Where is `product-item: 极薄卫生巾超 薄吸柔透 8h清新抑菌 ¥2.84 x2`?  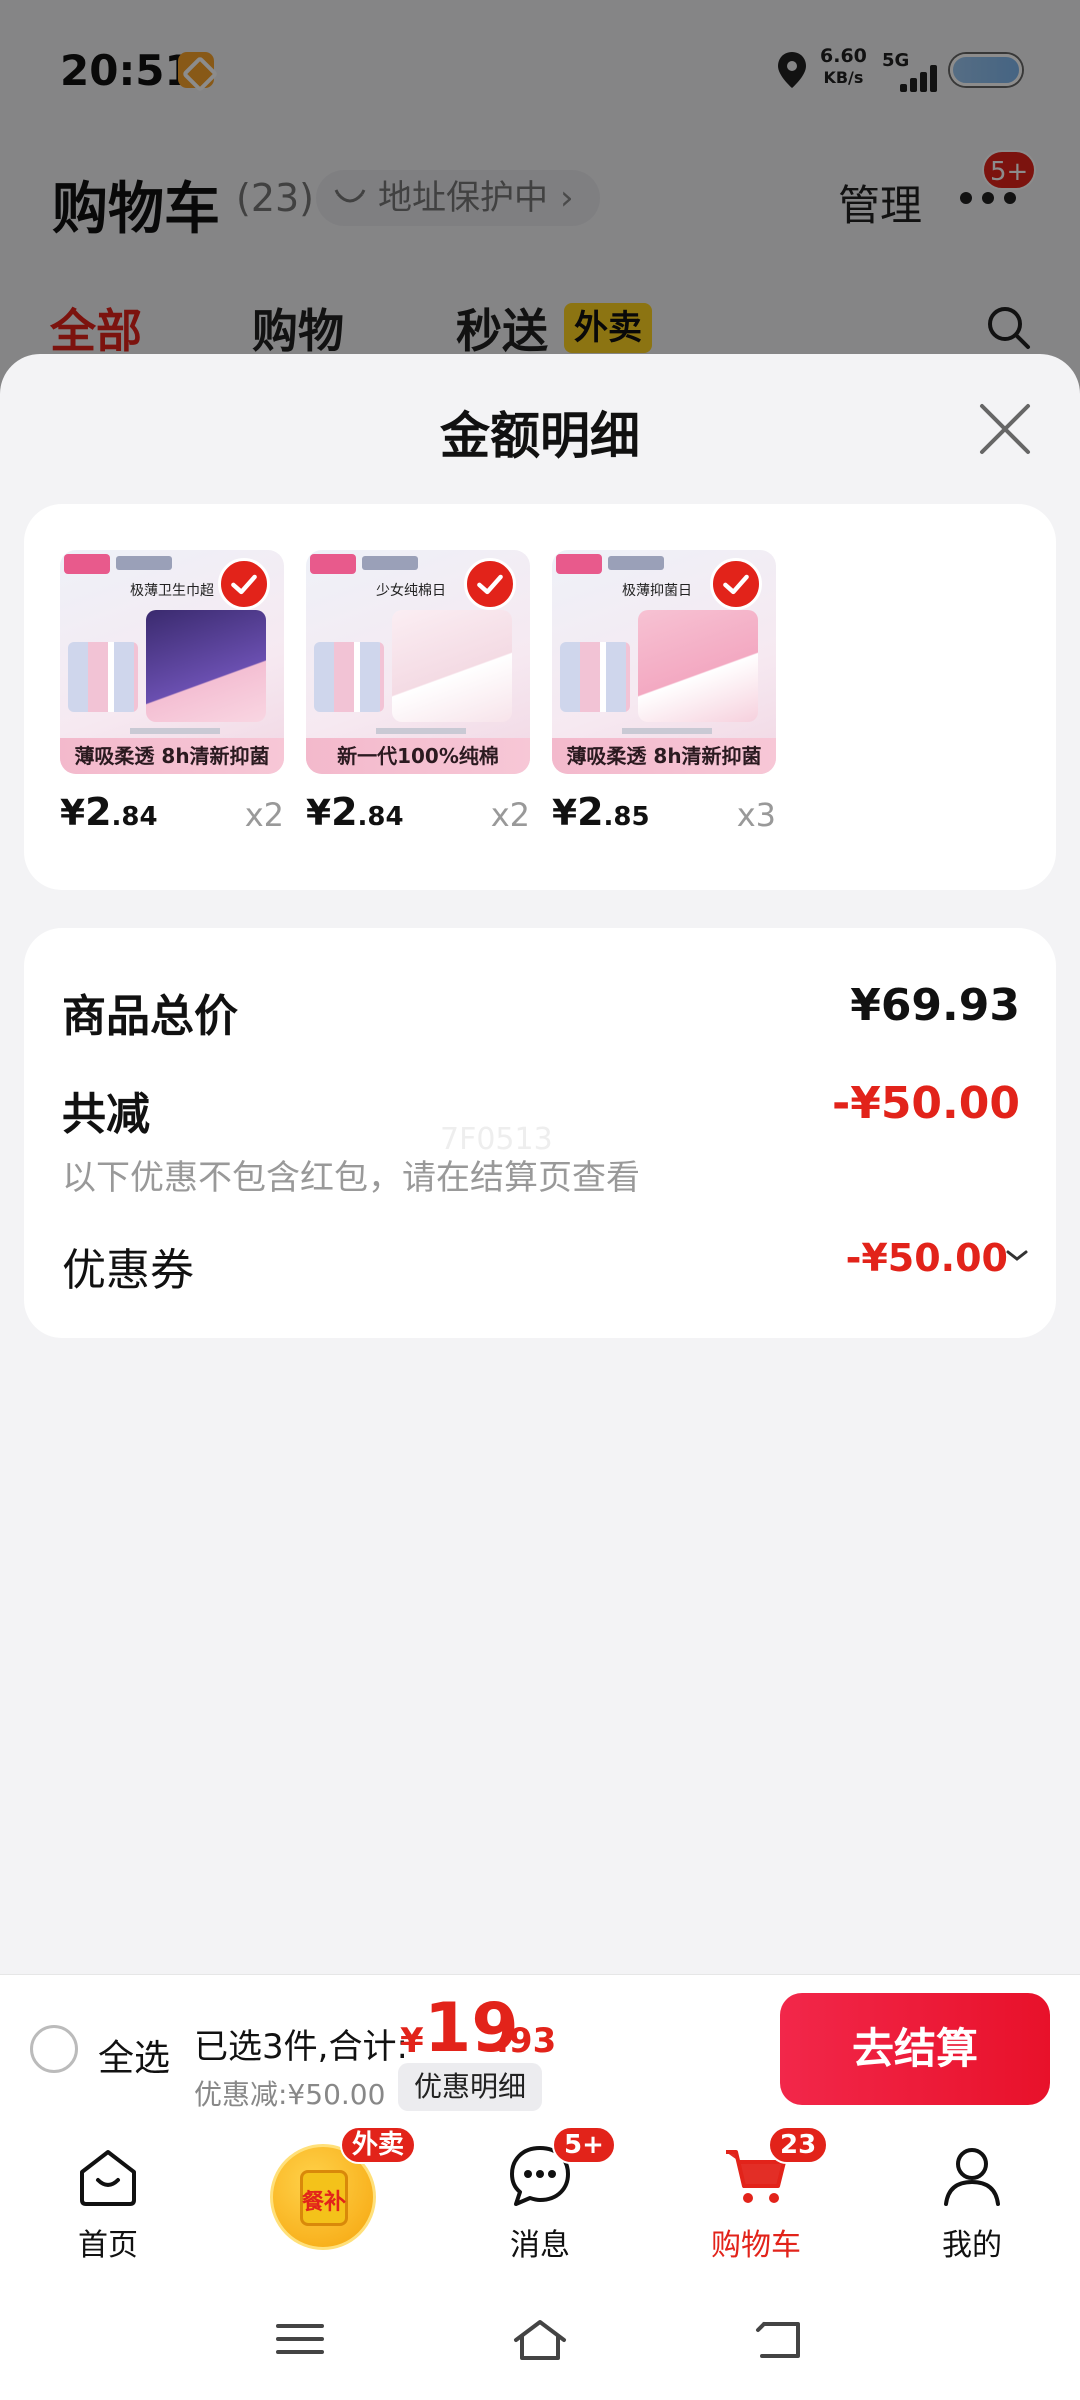
product-item: 极薄卫生巾超 薄吸柔透 8h清新抑菌 ¥2.84 x2 is located at coordinates (172, 700).